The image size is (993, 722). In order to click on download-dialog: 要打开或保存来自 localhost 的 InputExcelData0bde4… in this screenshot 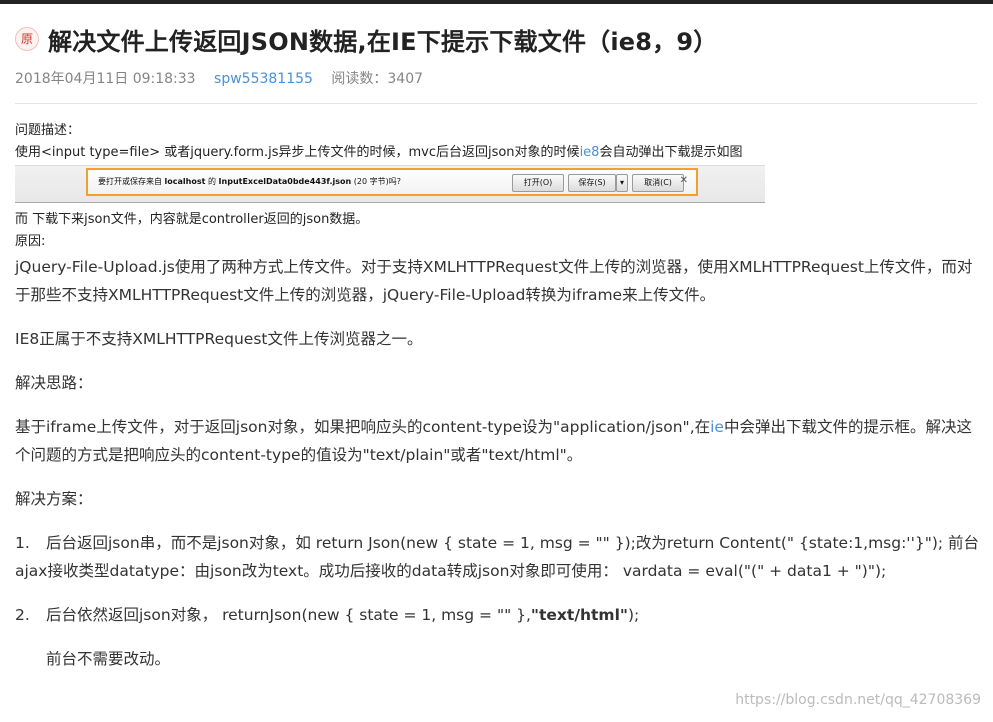, I will do `click(392, 182)`.